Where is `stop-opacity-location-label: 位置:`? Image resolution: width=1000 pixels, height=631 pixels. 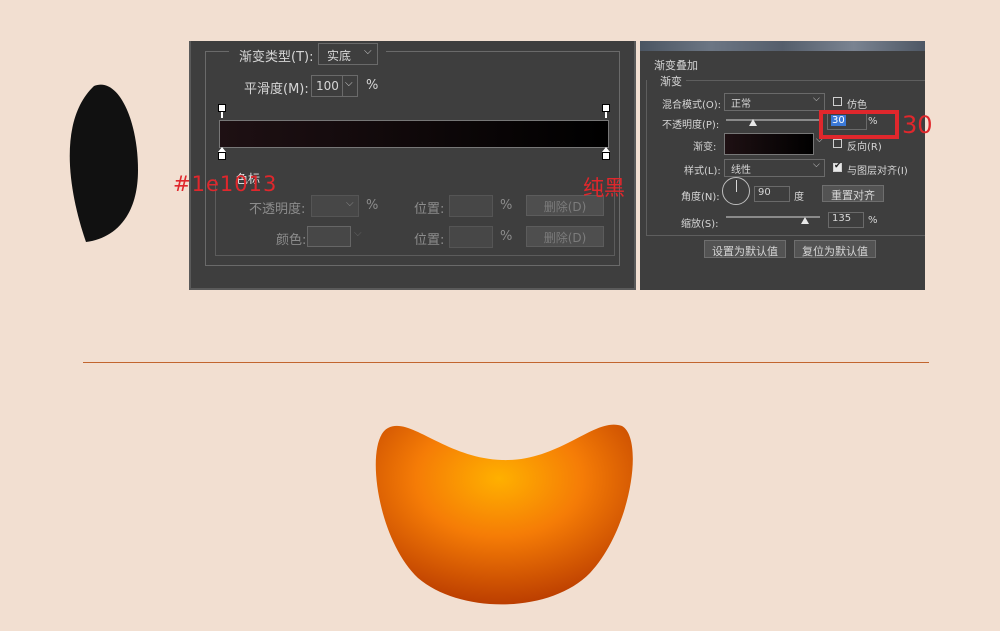 stop-opacity-location-label: 位置: is located at coordinates (429, 209).